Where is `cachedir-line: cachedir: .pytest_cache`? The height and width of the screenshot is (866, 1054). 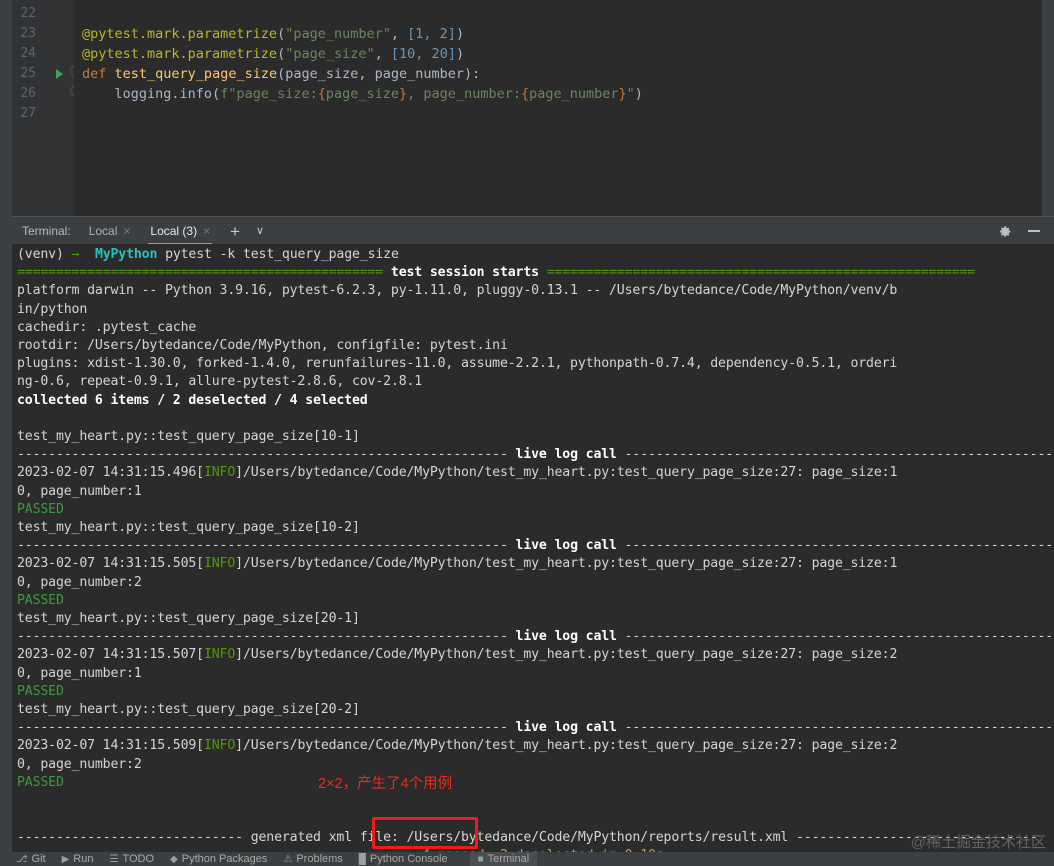 cachedir-line: cachedir: .pytest_cache is located at coordinates (107, 327).